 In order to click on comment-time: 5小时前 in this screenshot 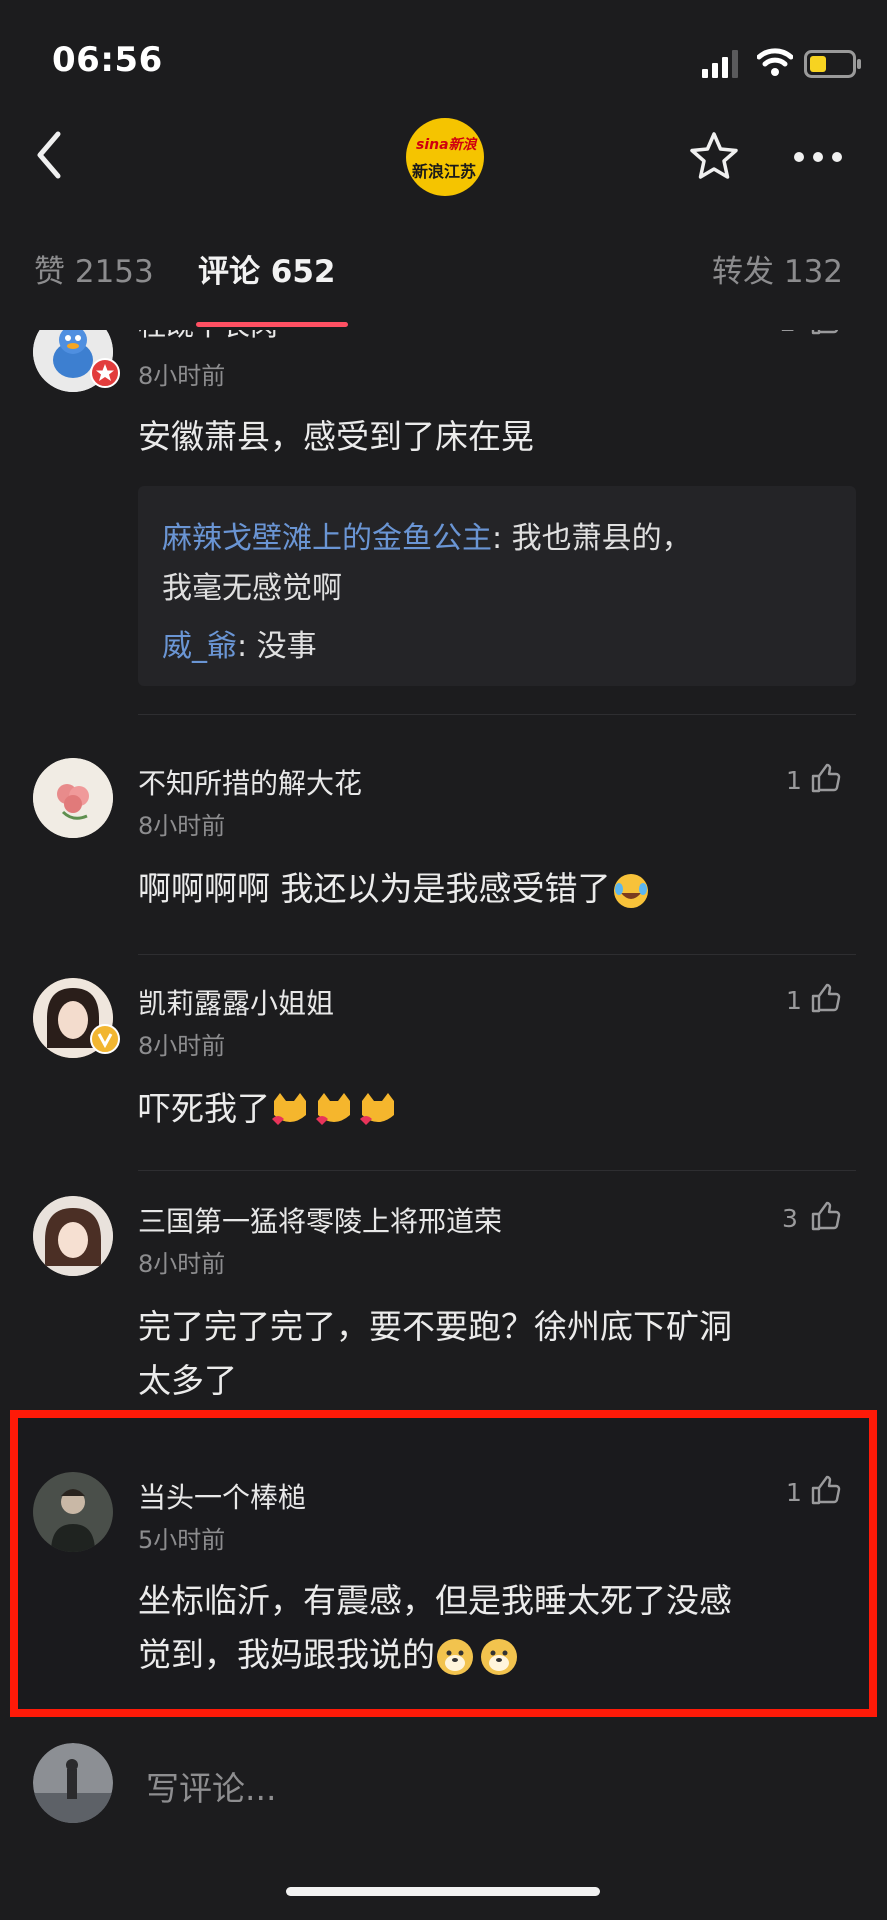, I will do `click(182, 1540)`.